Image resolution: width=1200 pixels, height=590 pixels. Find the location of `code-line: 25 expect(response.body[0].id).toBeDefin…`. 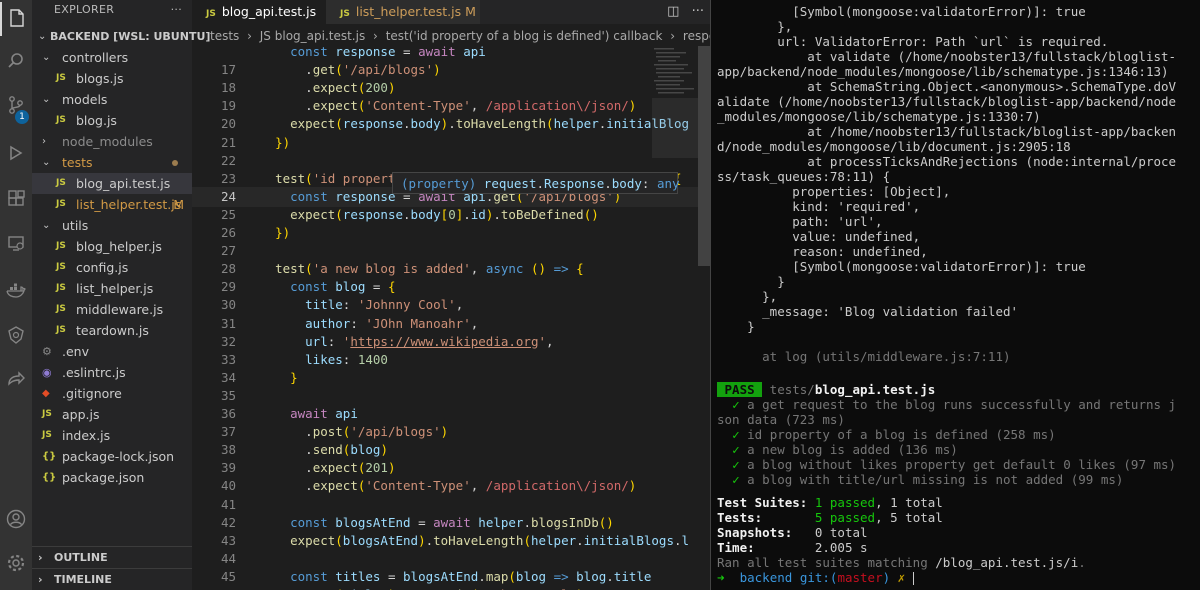

code-line: 25 expect(response.body[0].id).toBeDefin… is located at coordinates (451, 215).